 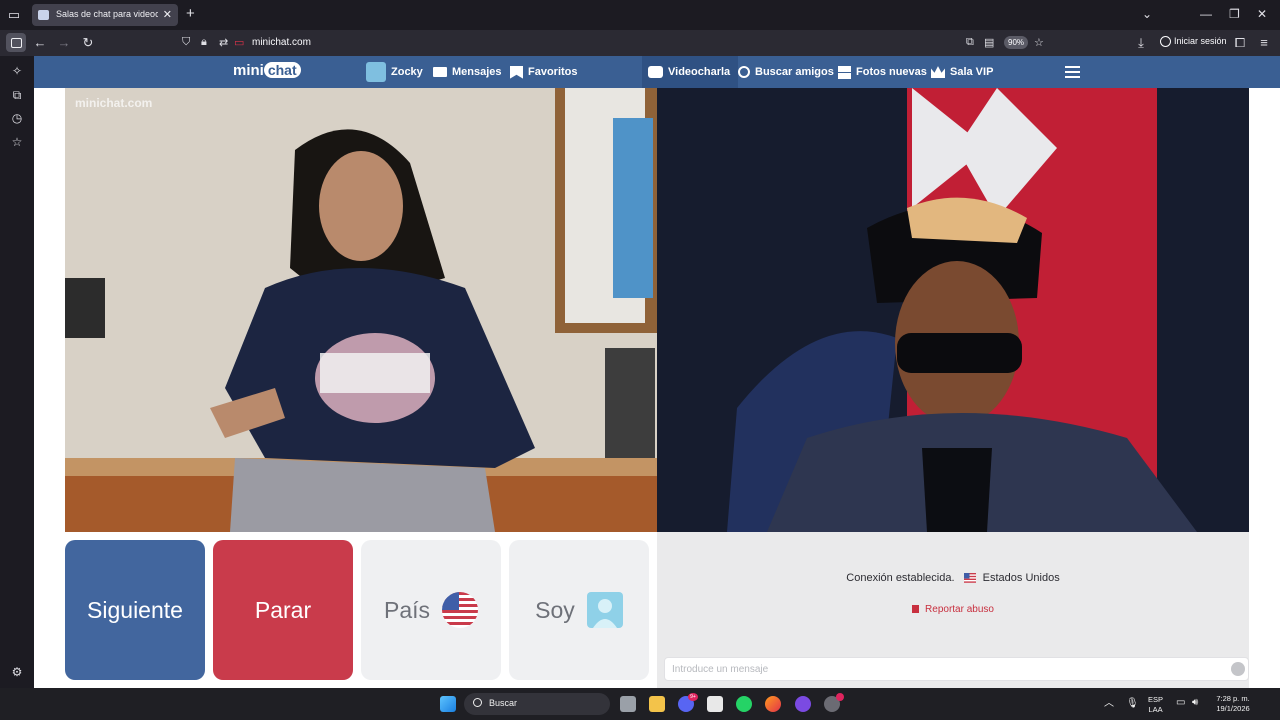 What do you see at coordinates (1234, 14) in the screenshot?
I see `maximize-window-icon: ❐` at bounding box center [1234, 14].